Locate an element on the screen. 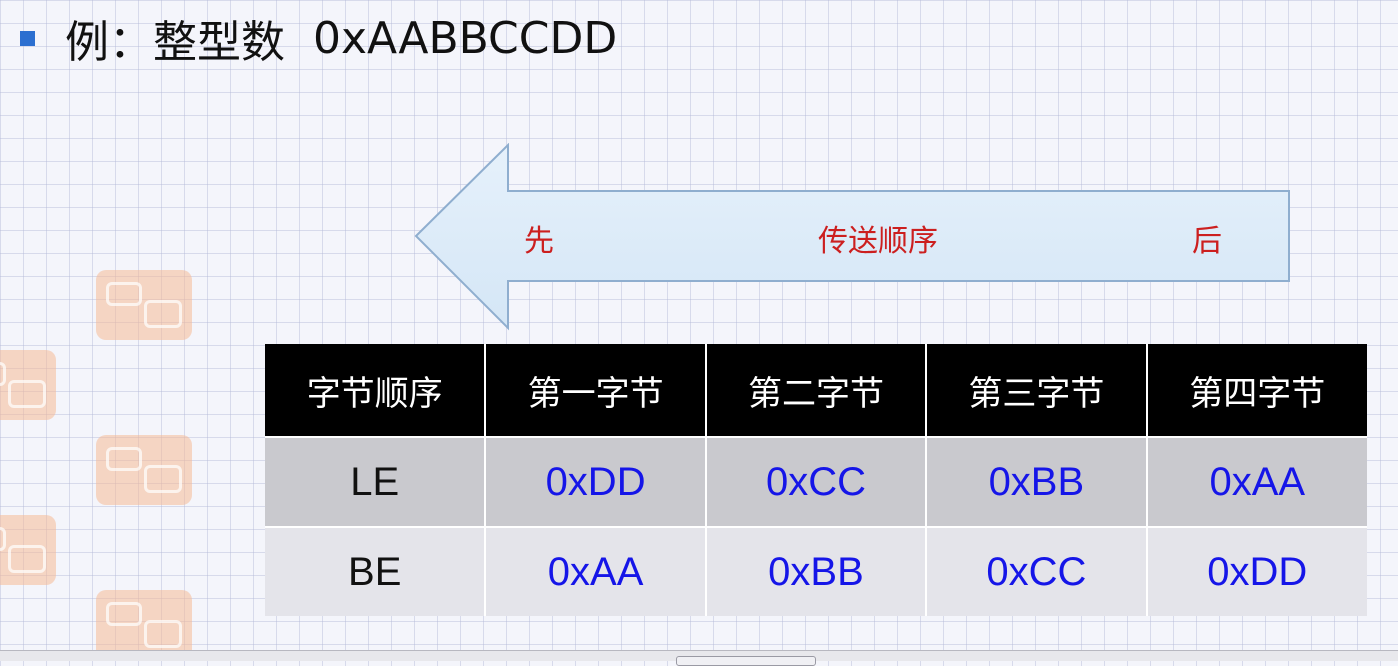 Image resolution: width=1398 pixels, height=666 pixels. table-row-le: LE 0xDD 0xCC 0xBB 0xAA is located at coordinates (816, 481).